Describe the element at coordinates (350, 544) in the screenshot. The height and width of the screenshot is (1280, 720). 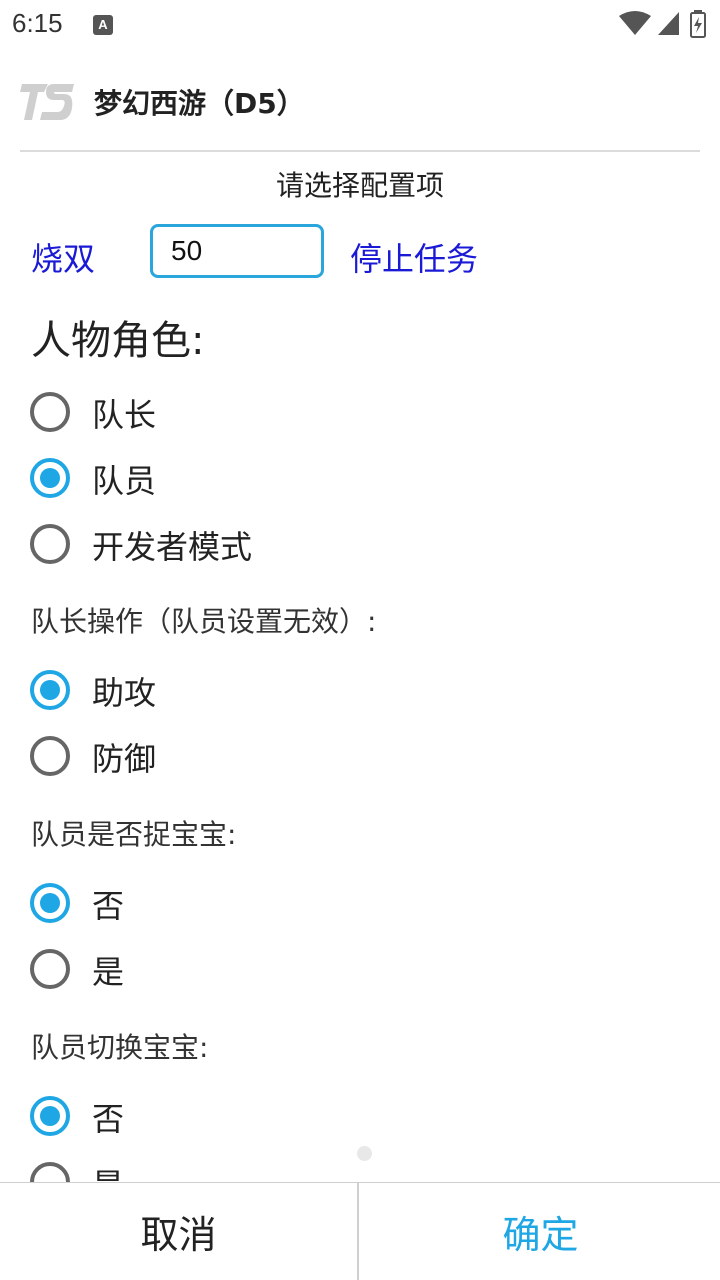
I see `radio-role-developer: 开发者模式` at that location.